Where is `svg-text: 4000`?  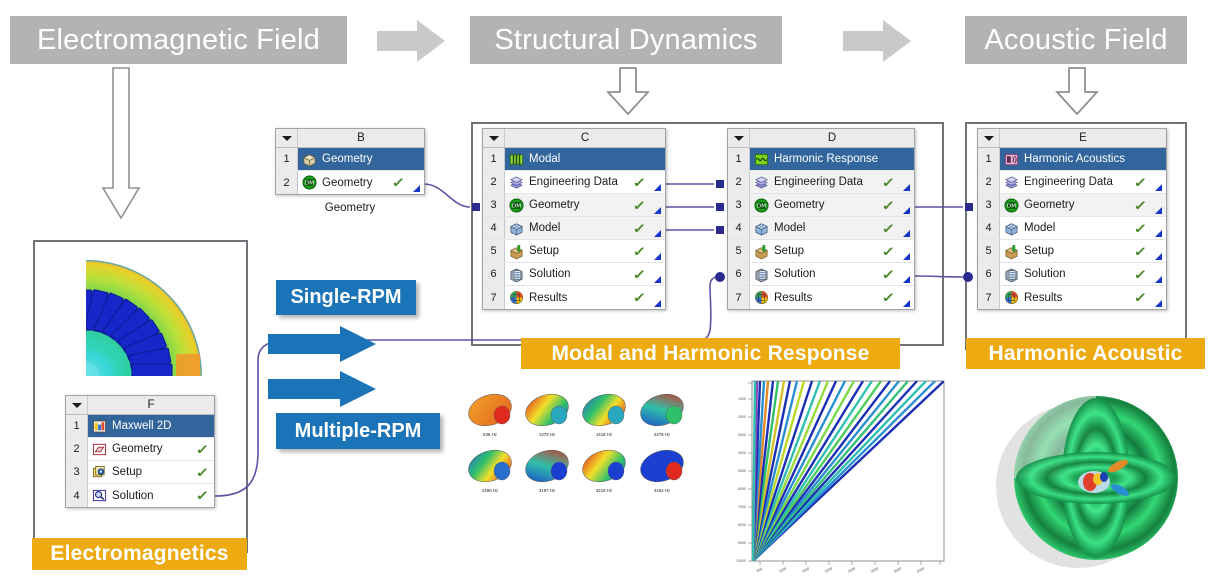
svg-text: 4000 is located at coordinates (742, 453).